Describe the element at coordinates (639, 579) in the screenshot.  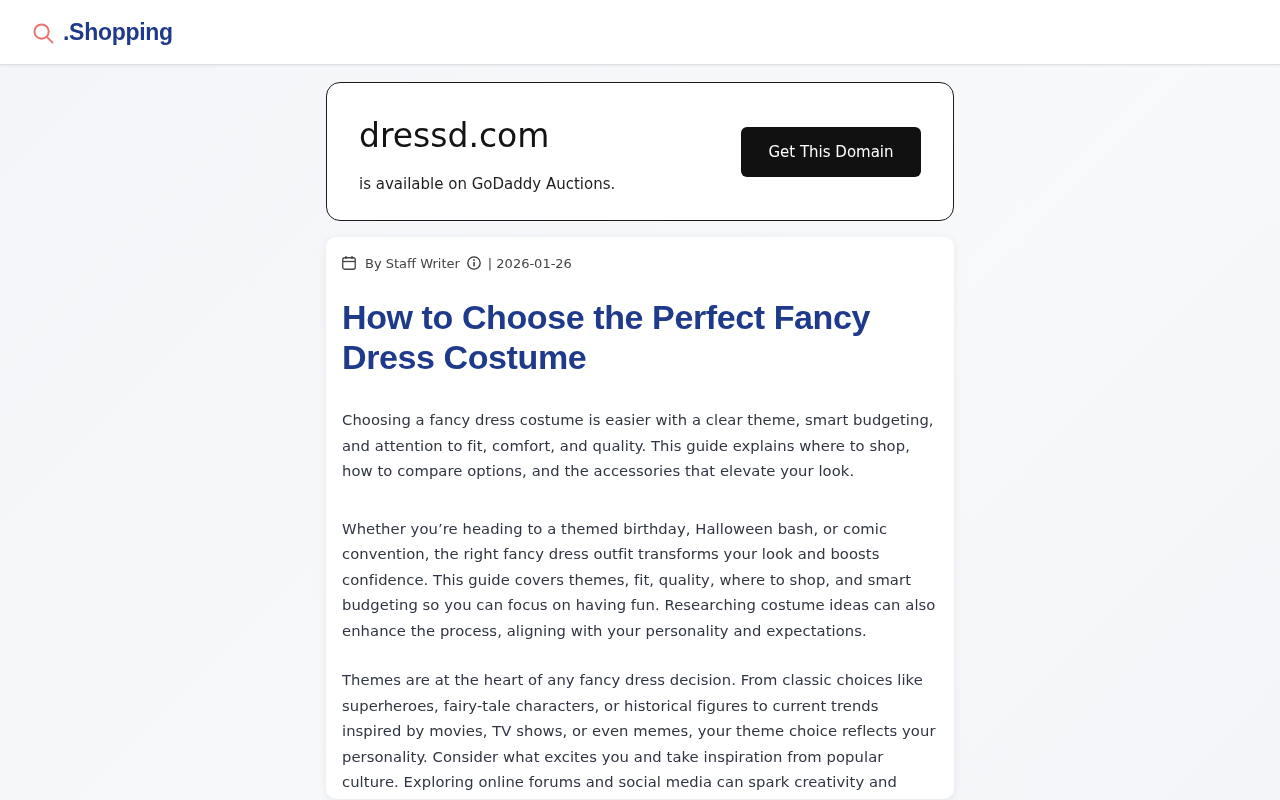
I see `article-paragraph: Whether you’re heading to a themed birthday, Halloween bash, or comic convention, the right fancy dress outfit transforms your look and boosts confidence. This guide covers themes, fit, quality, where to shop, and smart budgeting so you can focus on having fun. Researching costume ideas can also enhance the process, aligning with your personality and expectations.` at that location.